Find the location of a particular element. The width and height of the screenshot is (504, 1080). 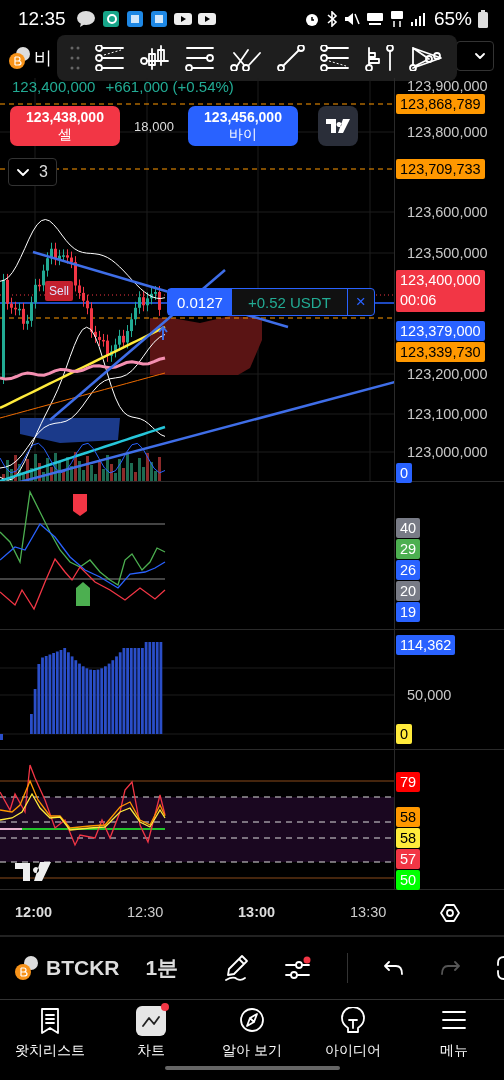

price-badge: 123,868,789 is located at coordinates (440, 104).